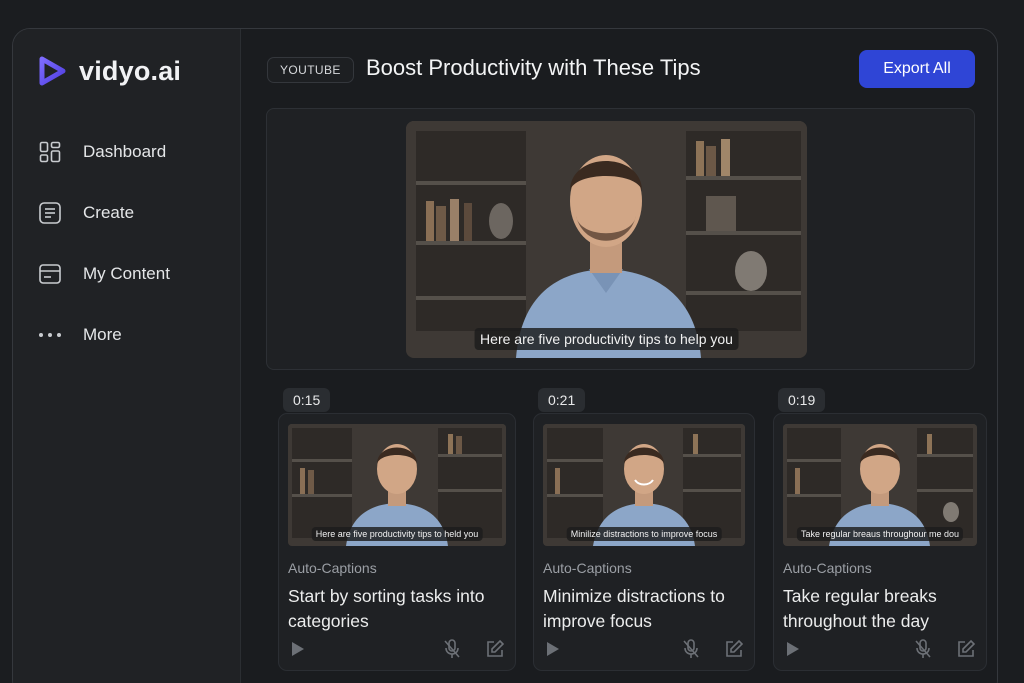  I want to click on clip-thumbnail: Take regular breaus throughour me dou, so click(880, 485).